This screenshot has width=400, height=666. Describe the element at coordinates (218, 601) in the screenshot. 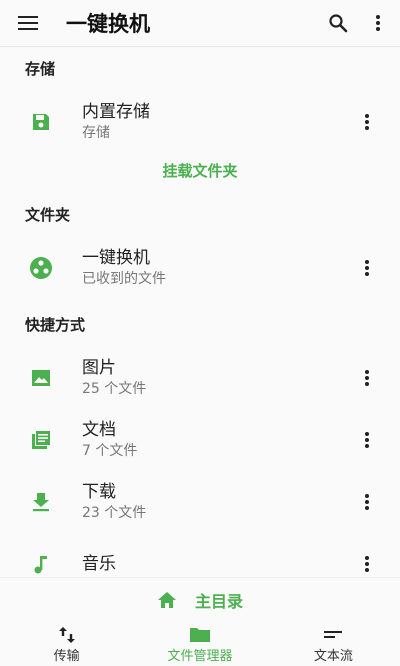

I see `home-directory-label: 主目录` at that location.